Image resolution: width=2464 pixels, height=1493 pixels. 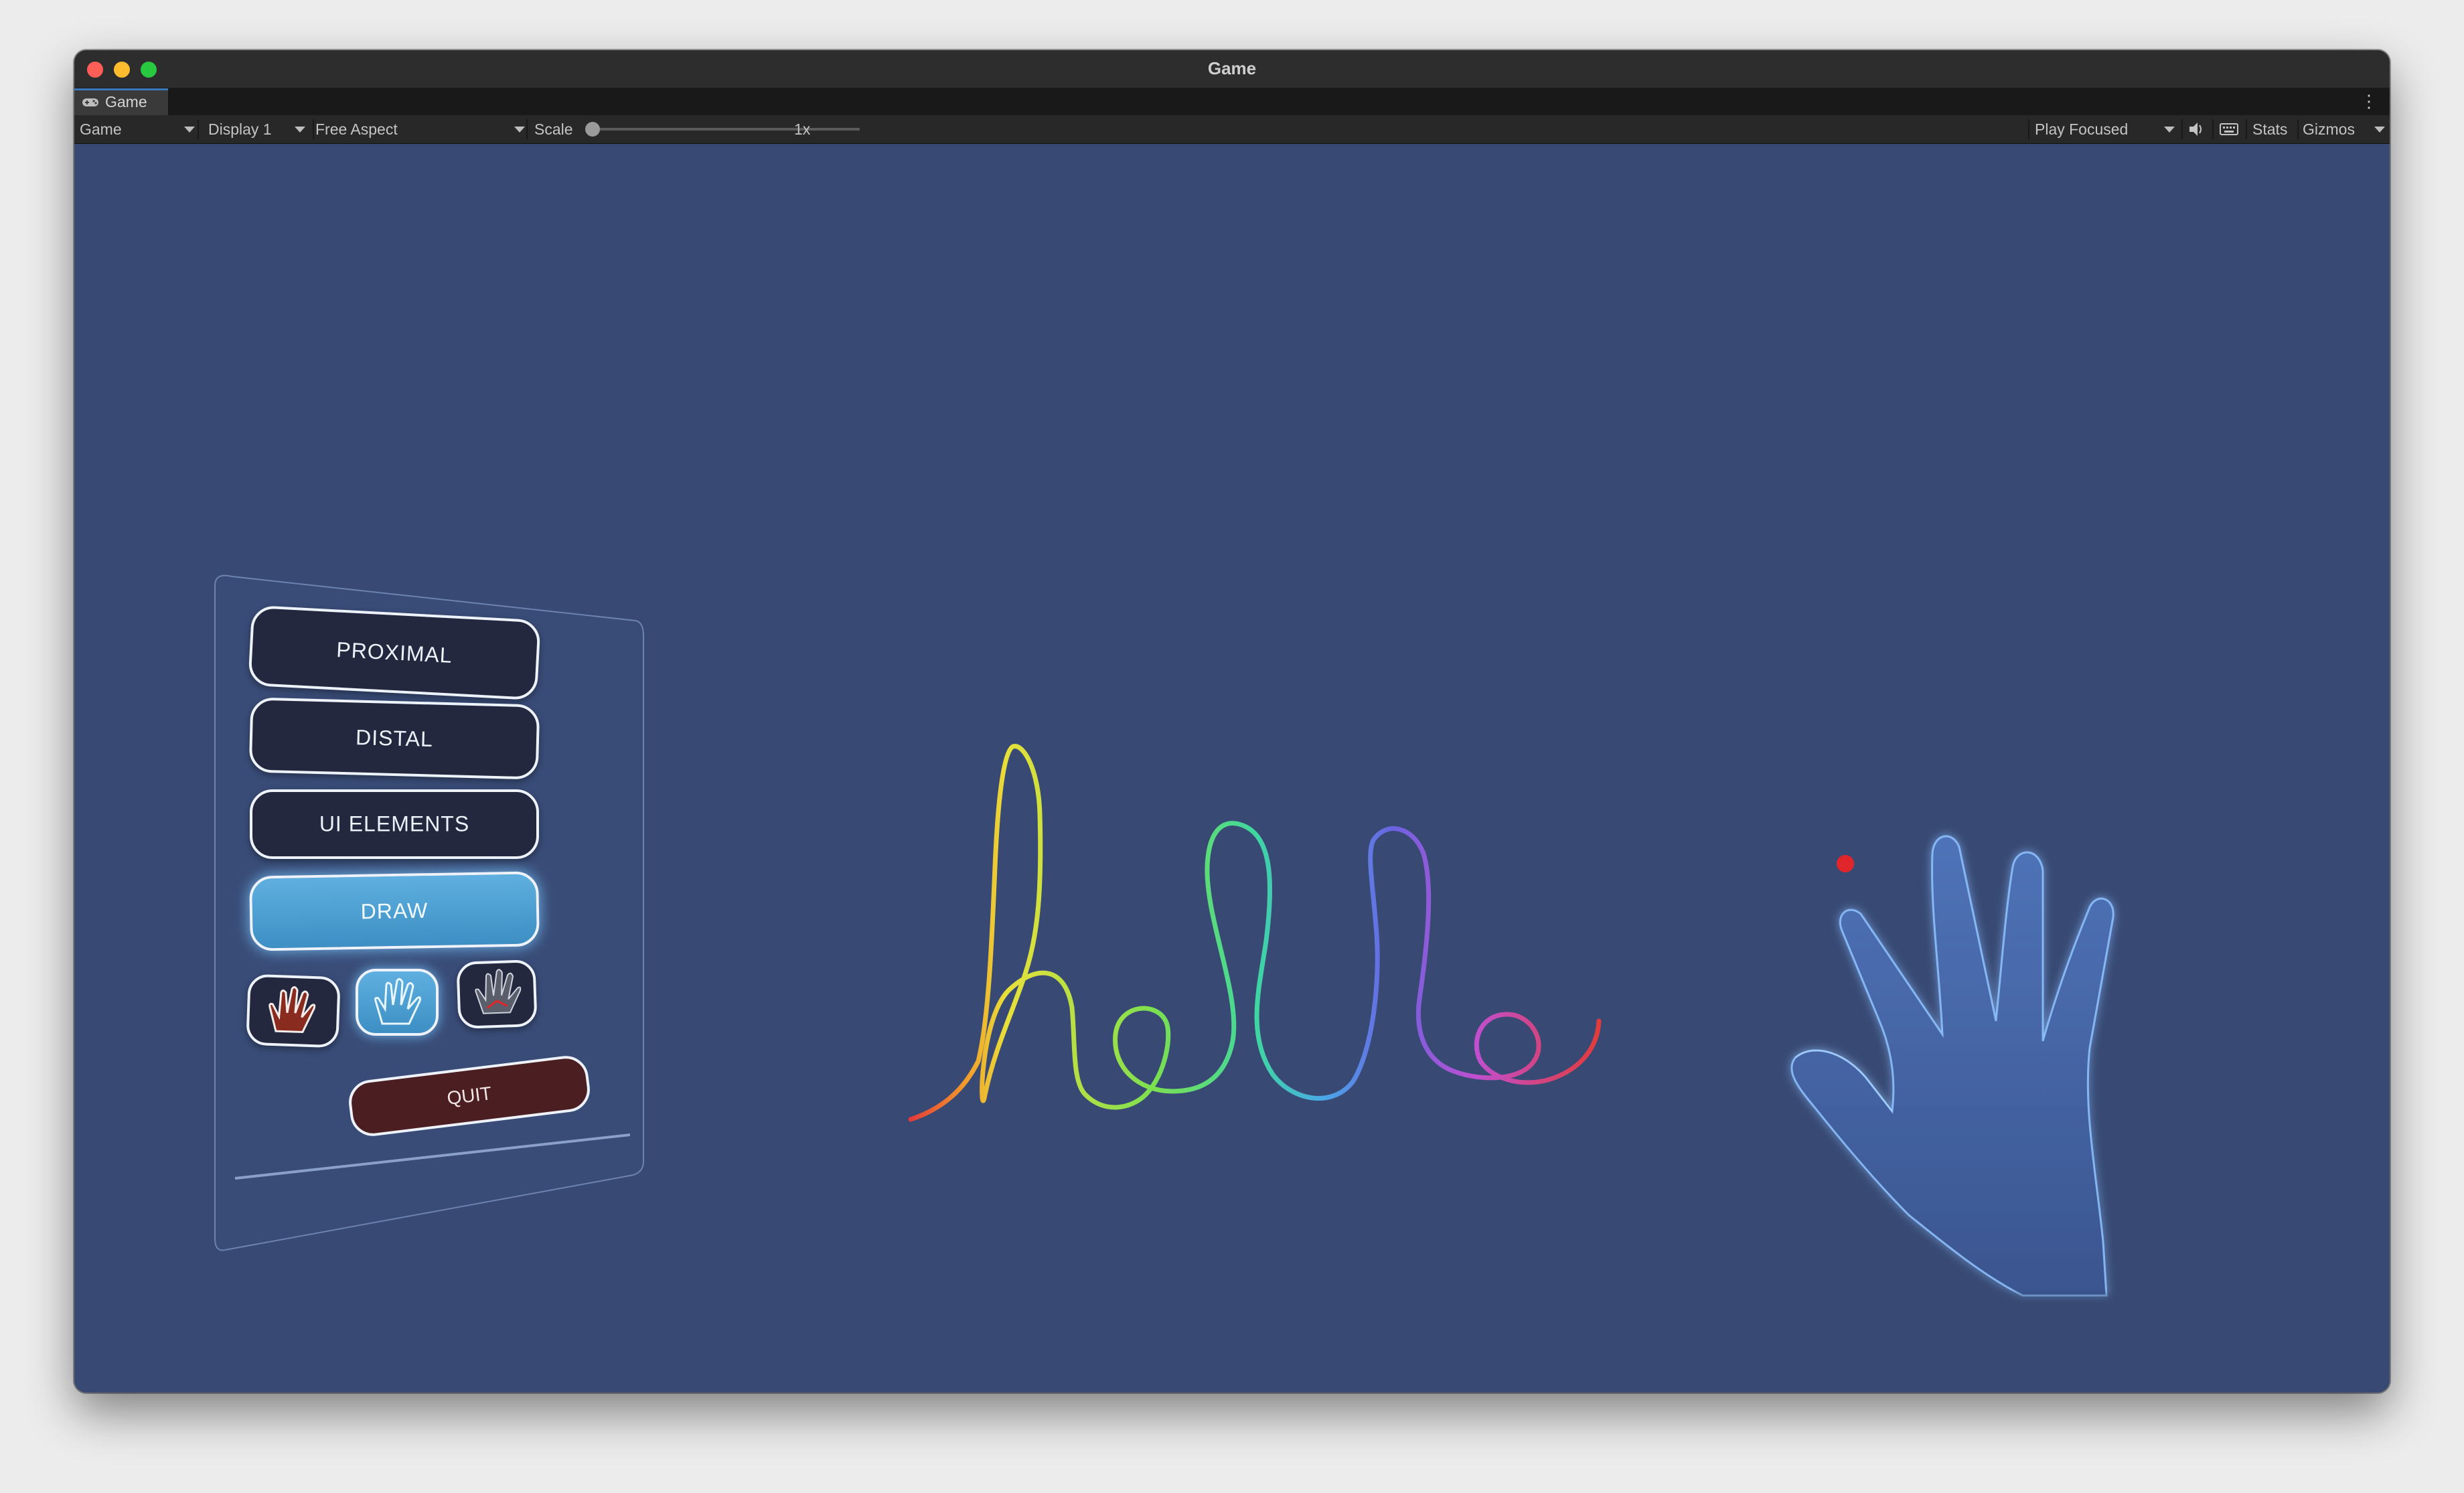 I want to click on keyboard-icon, so click(x=2229, y=129).